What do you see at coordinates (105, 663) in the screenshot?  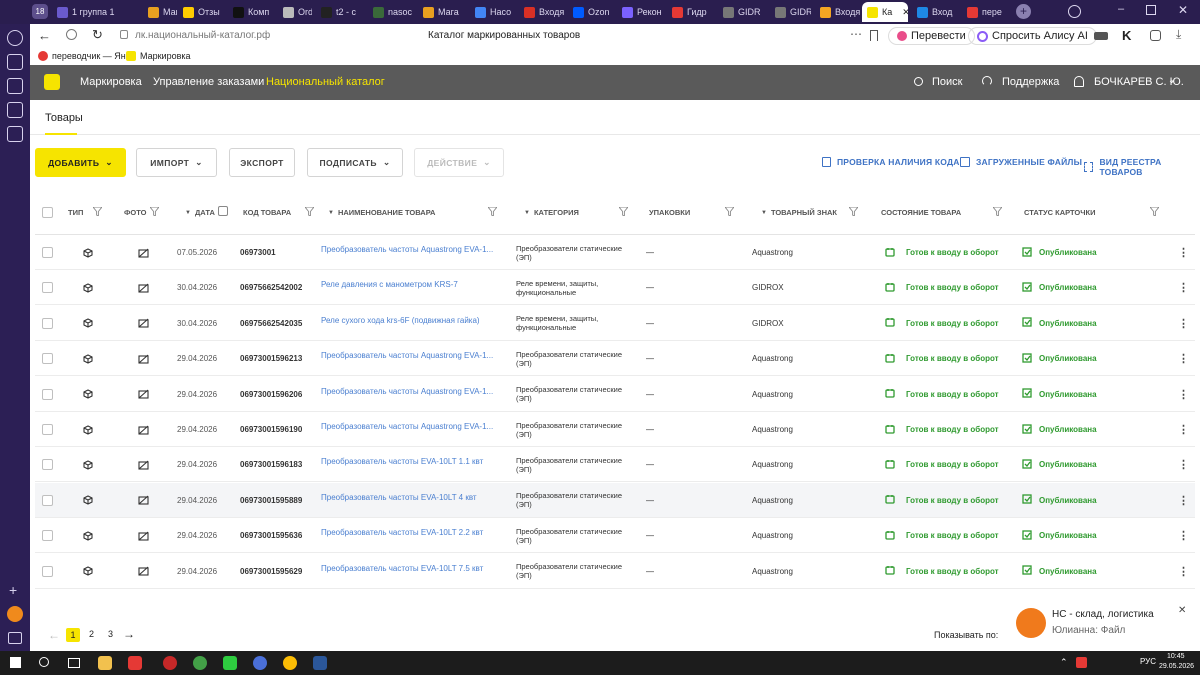 I see `file-explorer-icon` at bounding box center [105, 663].